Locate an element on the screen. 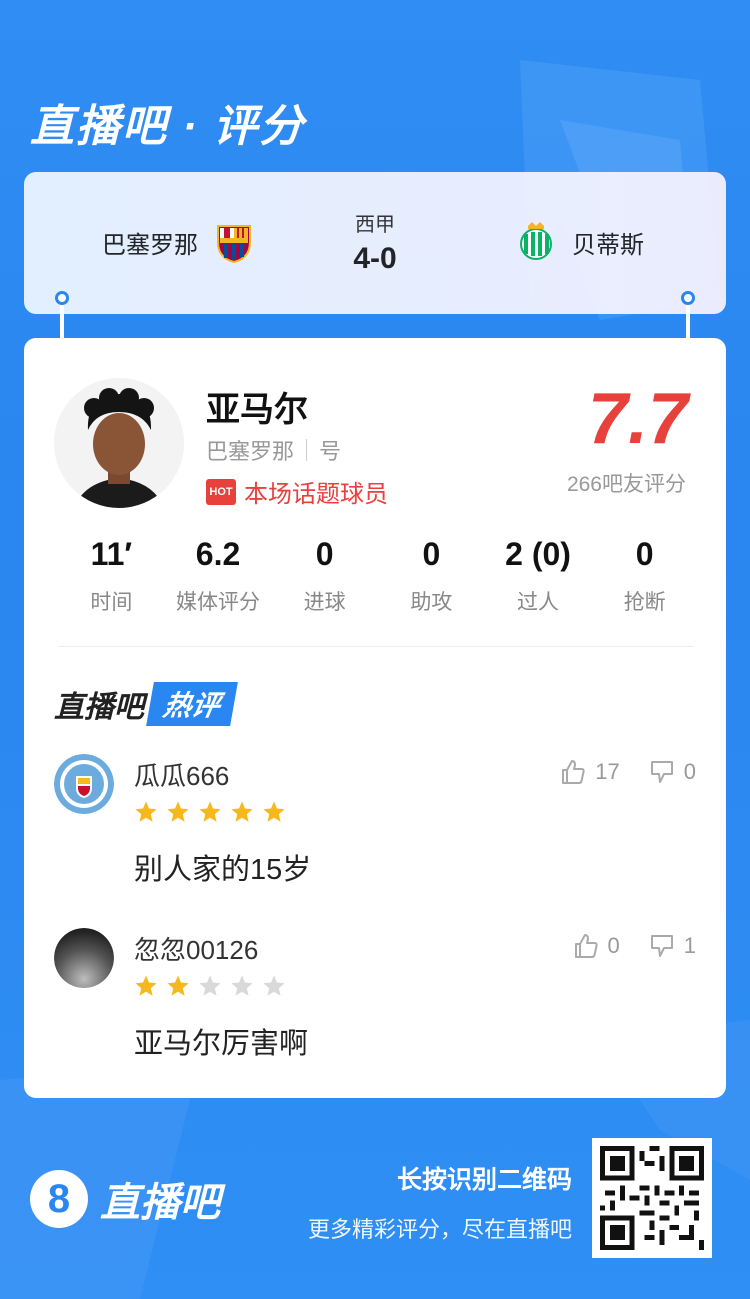 The image size is (750, 1299). dislike-count: 0 is located at coordinates (689, 771).